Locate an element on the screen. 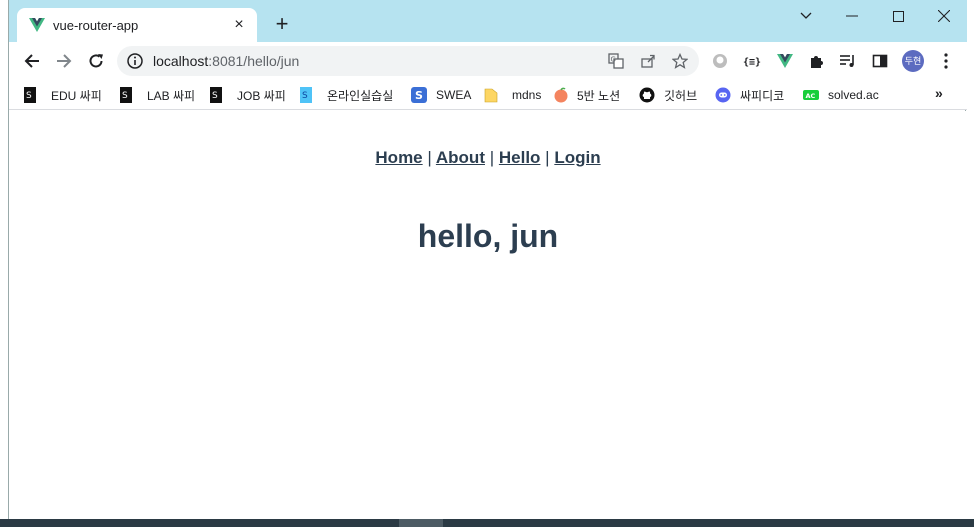 The image size is (974, 527). folder-icon is located at coordinates (491, 95).